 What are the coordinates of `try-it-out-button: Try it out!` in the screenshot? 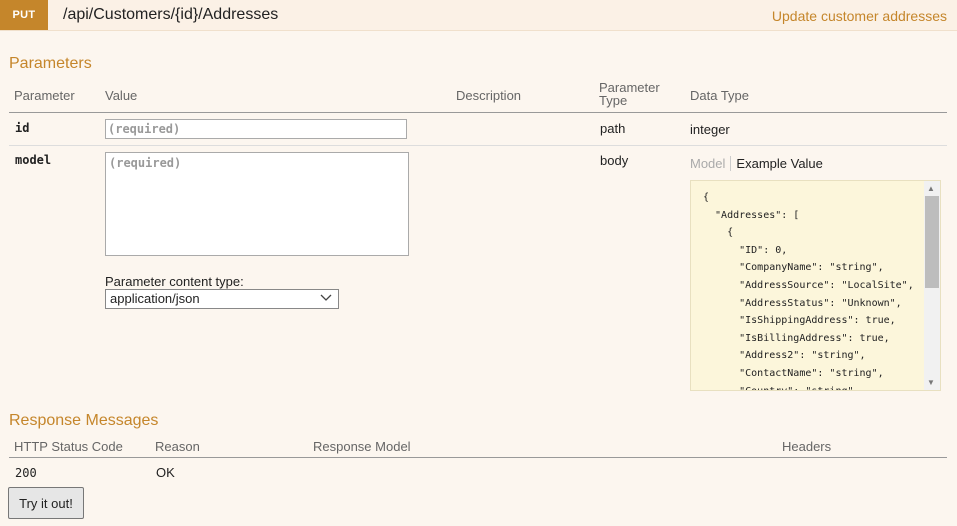 It's located at (46, 503).